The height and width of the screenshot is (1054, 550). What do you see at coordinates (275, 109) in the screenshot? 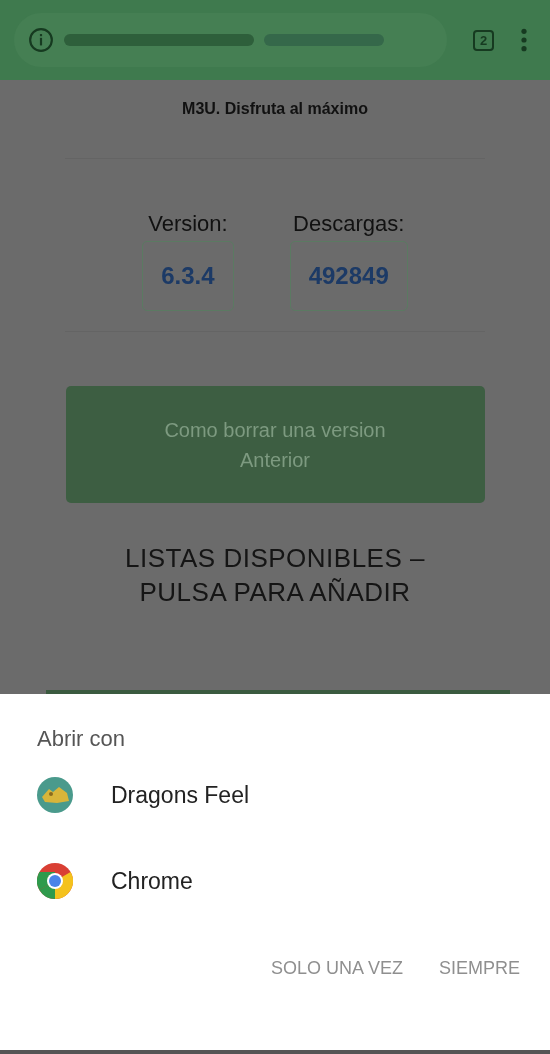
I see `description-text: M3U. Disfruta al máximo` at bounding box center [275, 109].